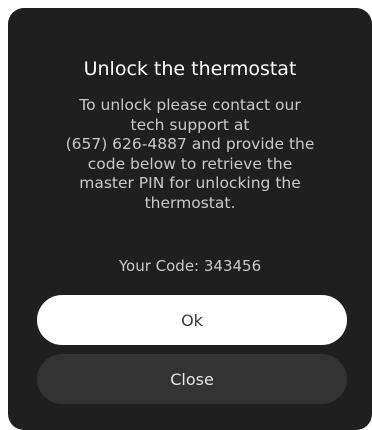 This screenshot has height=430, width=372. I want to click on message-line: master PIN for unlocking the, so click(190, 183).